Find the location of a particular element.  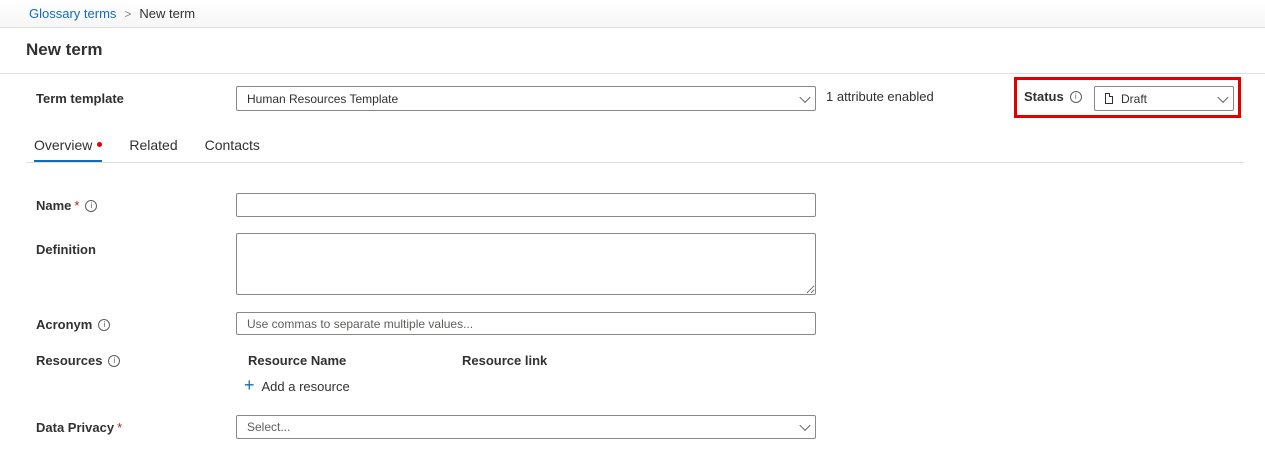

definition-label: Definition is located at coordinates (66, 249).